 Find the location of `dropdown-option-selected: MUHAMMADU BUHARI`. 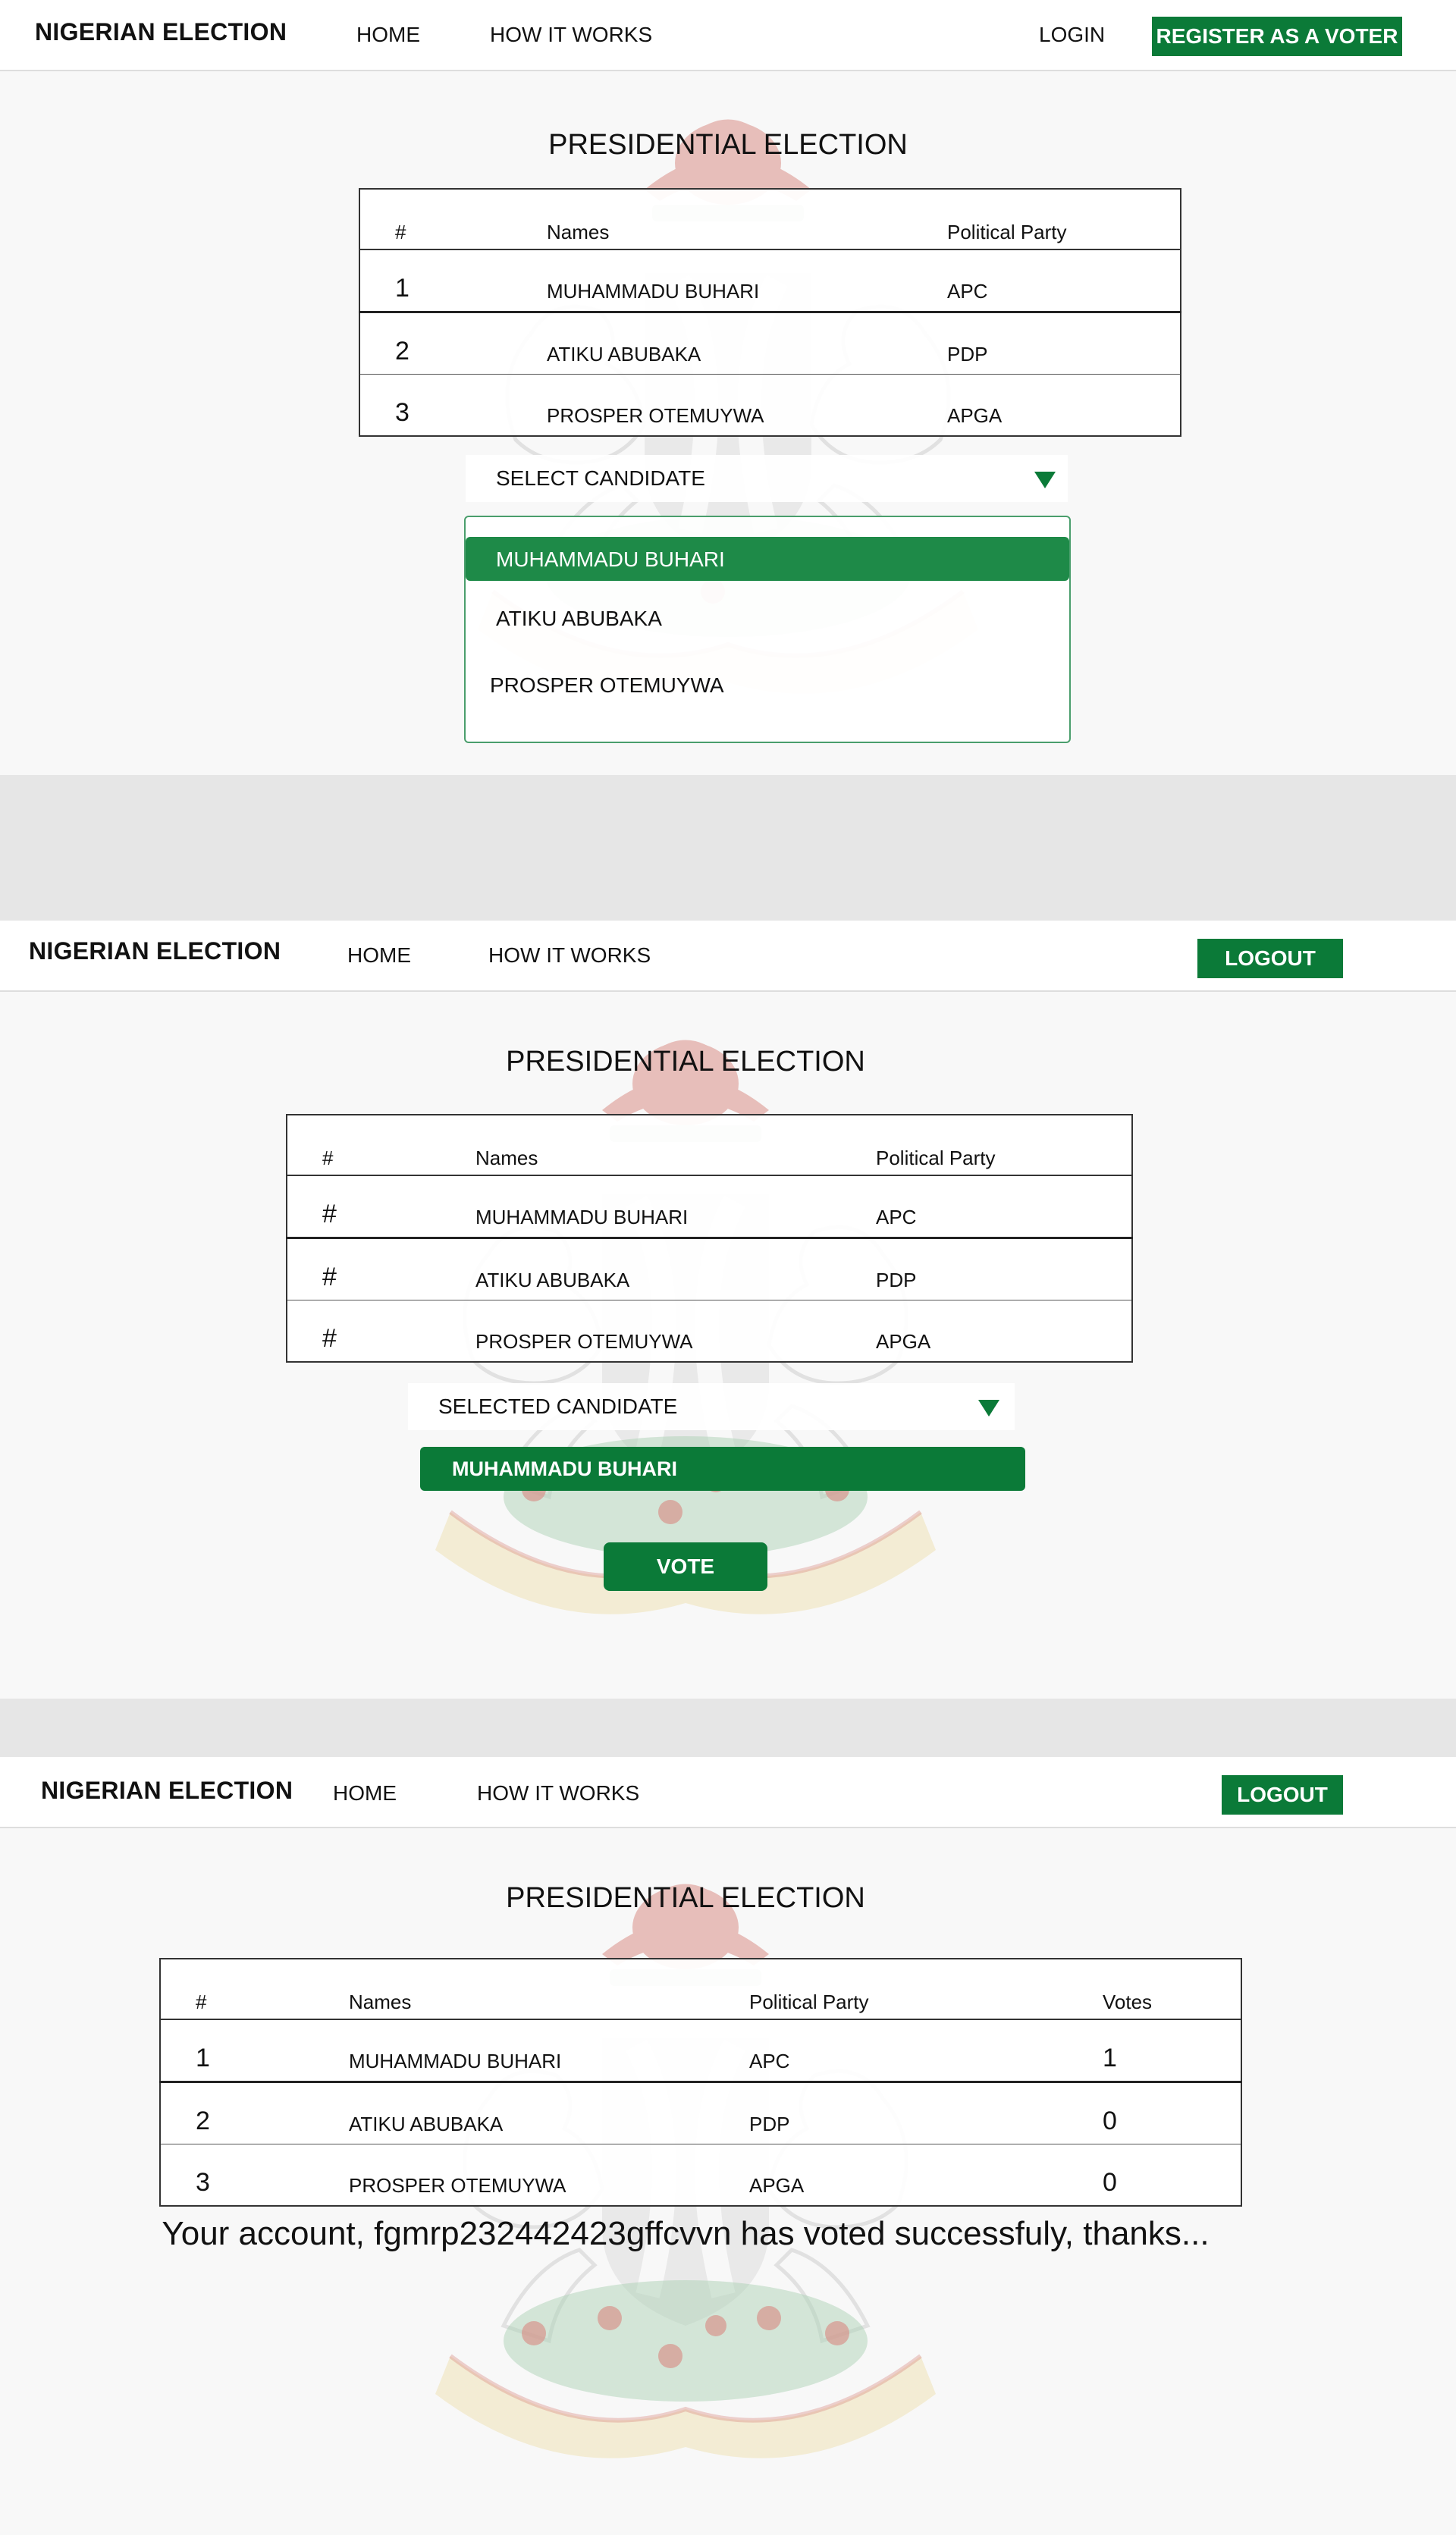

dropdown-option-selected: MUHAMMADU BUHARI is located at coordinates (767, 559).